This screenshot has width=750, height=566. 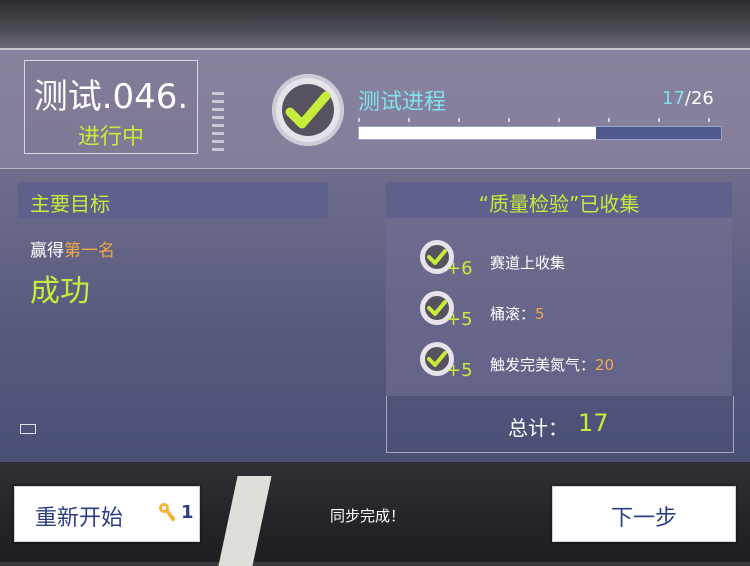 I want to click on progress-count: 17/26, so click(x=688, y=98).